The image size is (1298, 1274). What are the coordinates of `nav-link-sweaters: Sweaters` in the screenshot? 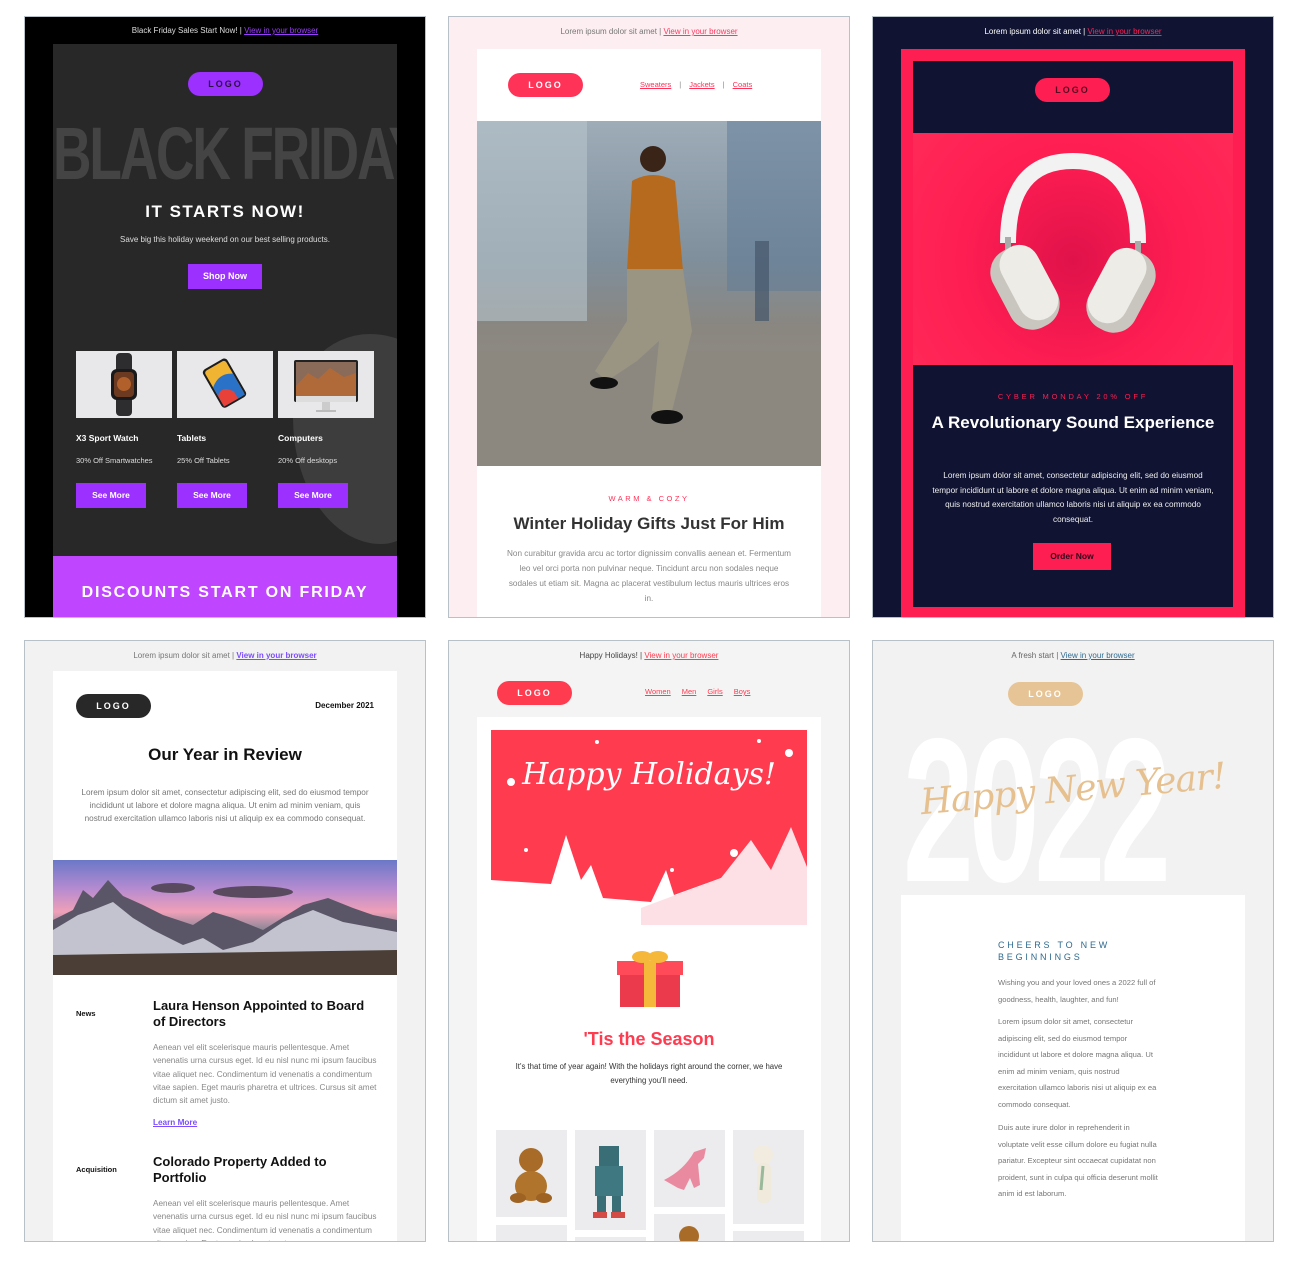 It's located at (655, 84).